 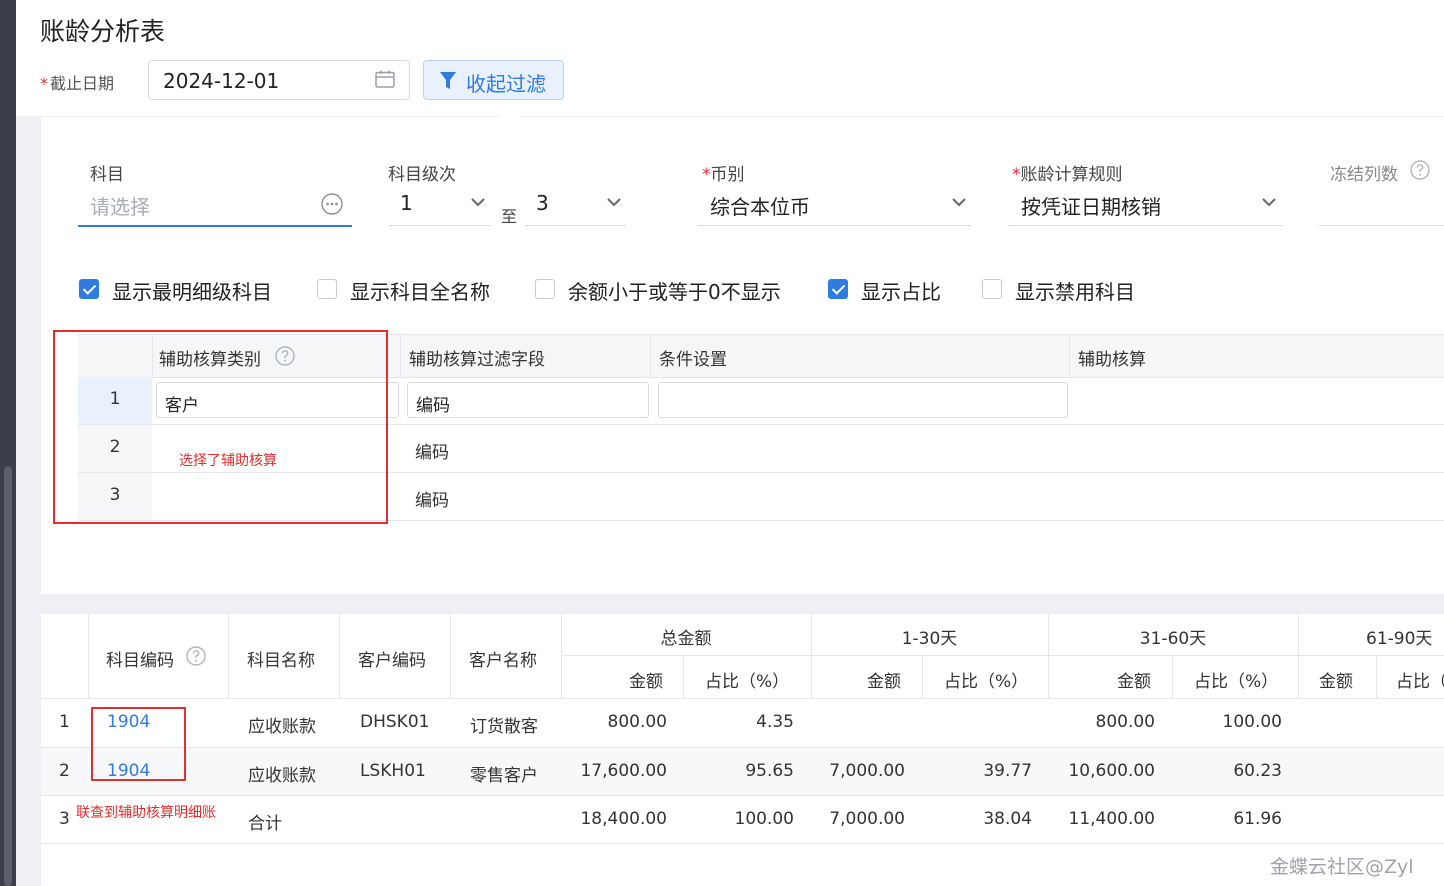 What do you see at coordinates (192, 292) in the screenshot?
I see `checkbox-label: 显示最明细级科目` at bounding box center [192, 292].